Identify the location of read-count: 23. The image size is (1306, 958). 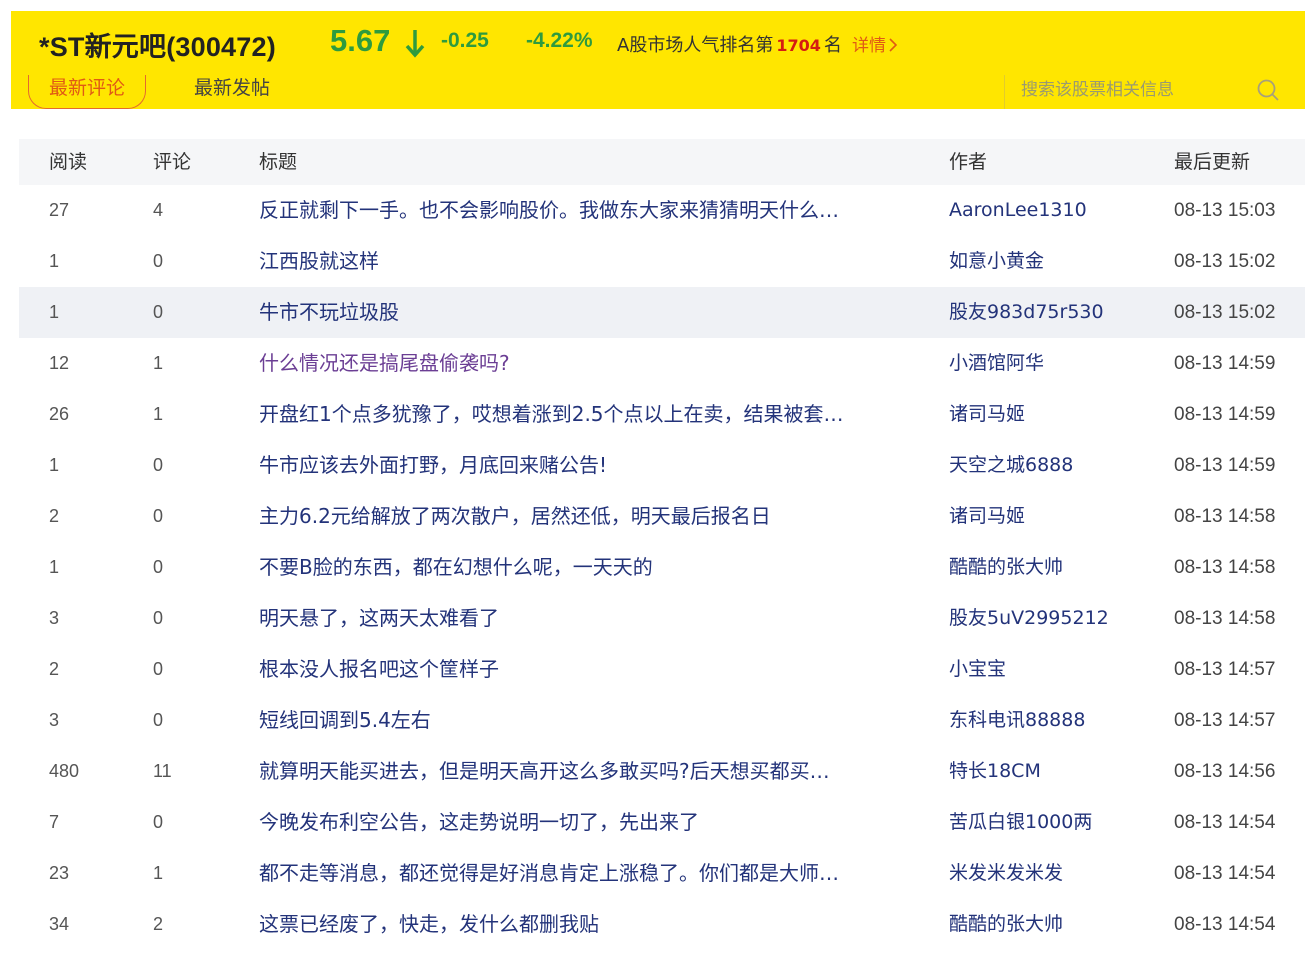
(59, 873).